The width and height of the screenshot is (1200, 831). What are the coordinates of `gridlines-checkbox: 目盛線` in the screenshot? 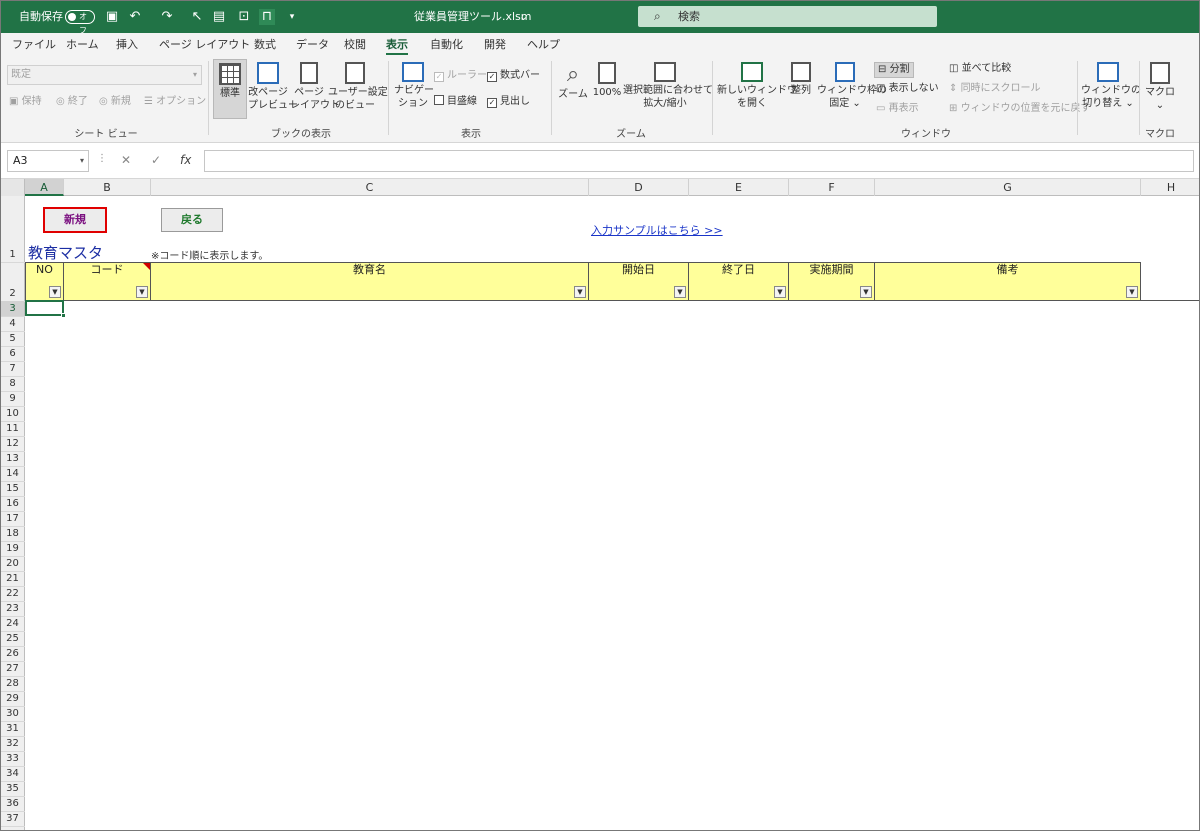 It's located at (455, 102).